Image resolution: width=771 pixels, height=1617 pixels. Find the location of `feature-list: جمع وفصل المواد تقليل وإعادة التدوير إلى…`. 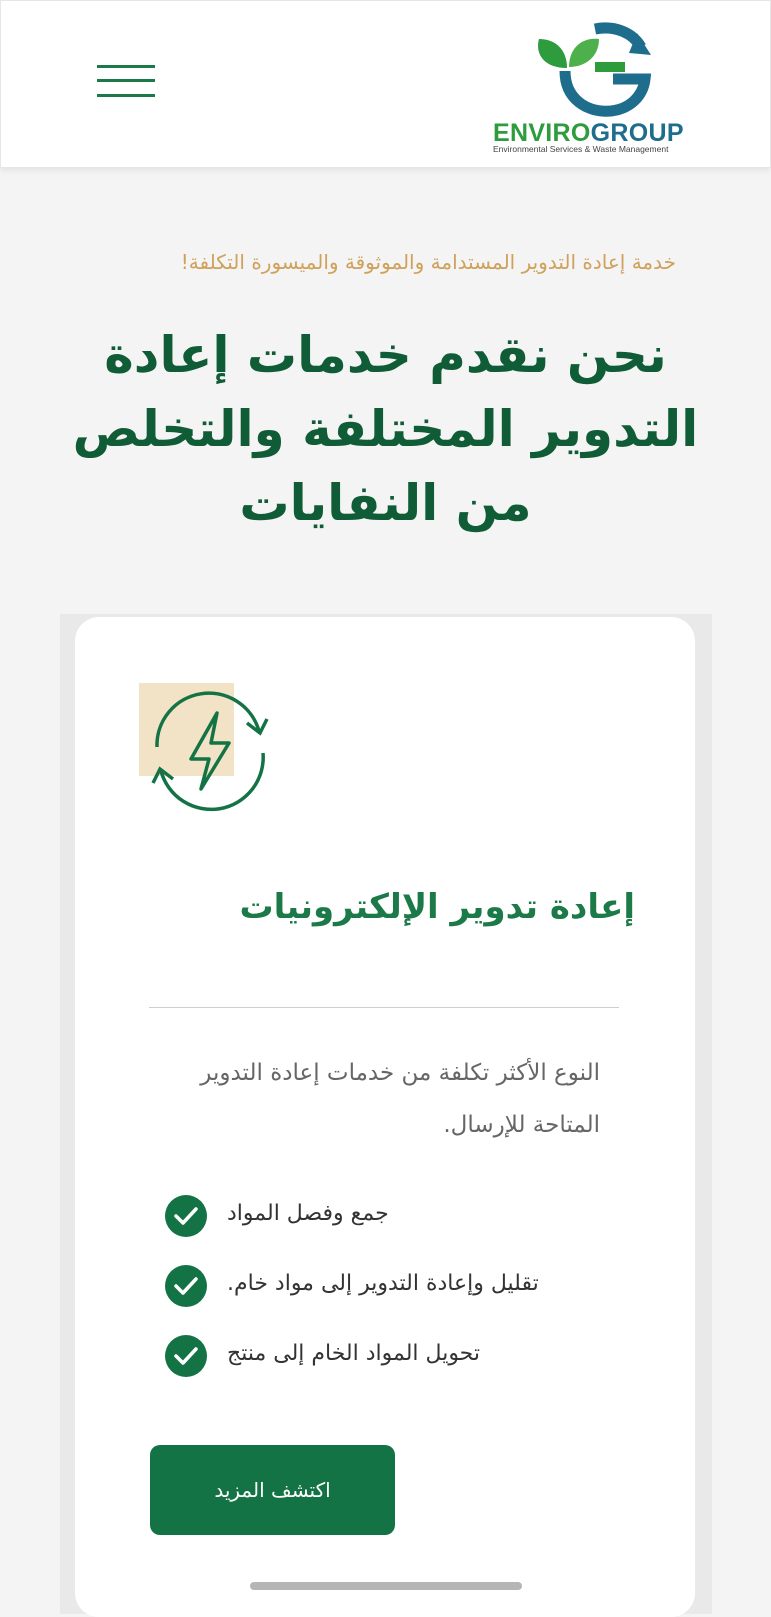

feature-list: جمع وفصل المواد تقليل وإعادة التدوير إلى… is located at coordinates (375, 1300).